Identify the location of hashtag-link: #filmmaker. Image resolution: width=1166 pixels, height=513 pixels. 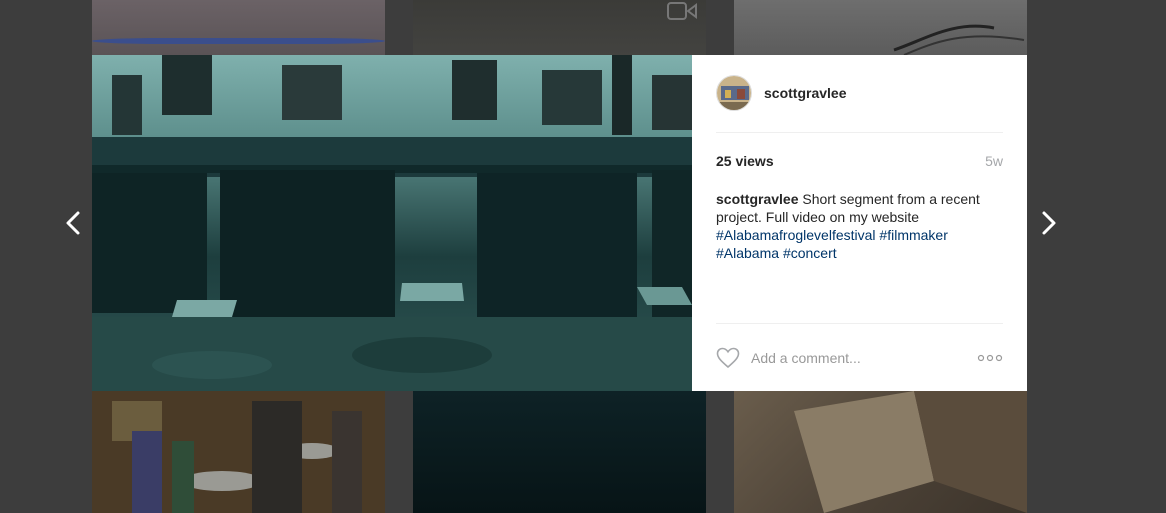
(913, 235).